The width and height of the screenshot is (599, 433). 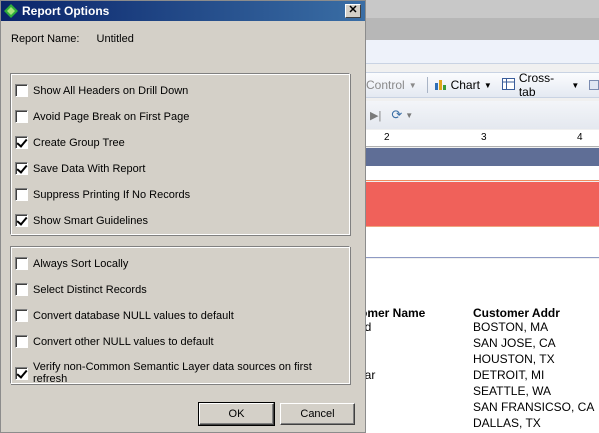 What do you see at coordinates (514, 343) in the screenshot?
I see `address-cell: SAN JOSE, CA` at bounding box center [514, 343].